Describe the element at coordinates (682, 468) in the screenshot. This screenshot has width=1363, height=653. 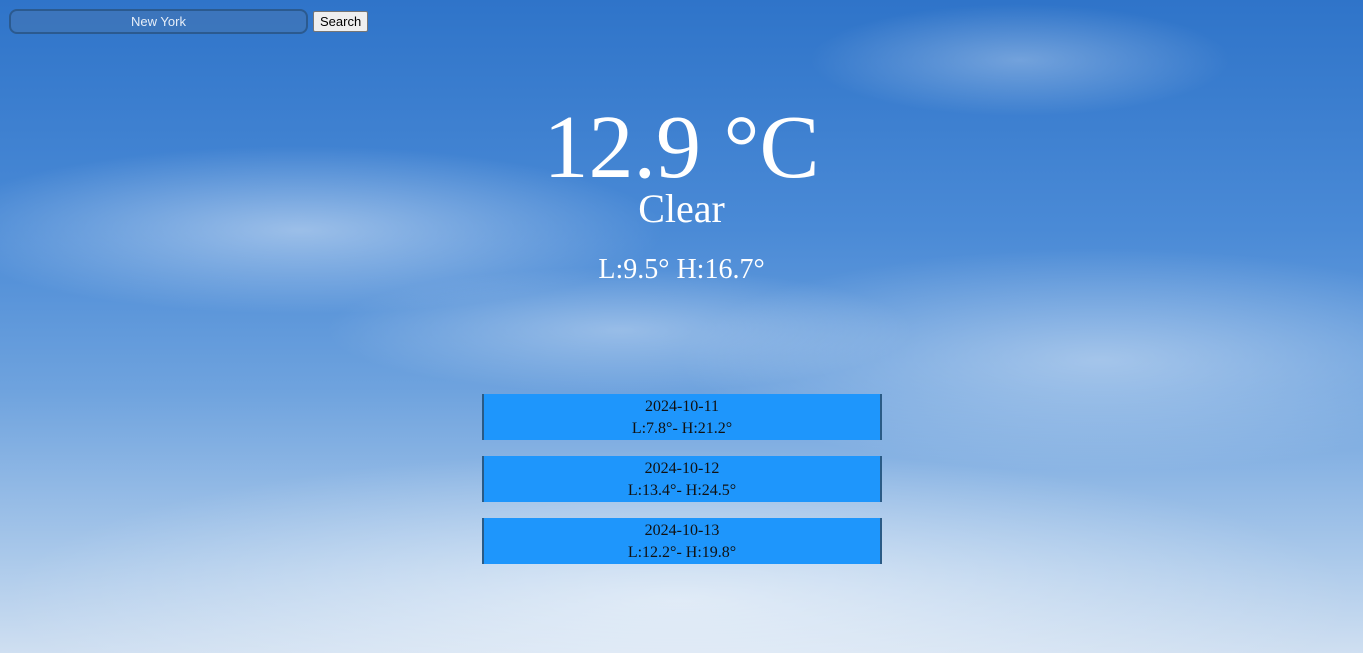
I see `forecast-date: 2024-10-12` at that location.